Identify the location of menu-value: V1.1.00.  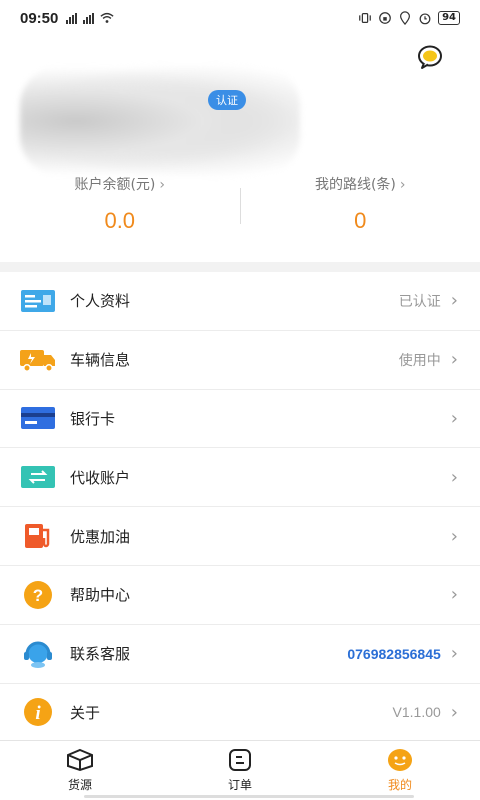
(416, 712).